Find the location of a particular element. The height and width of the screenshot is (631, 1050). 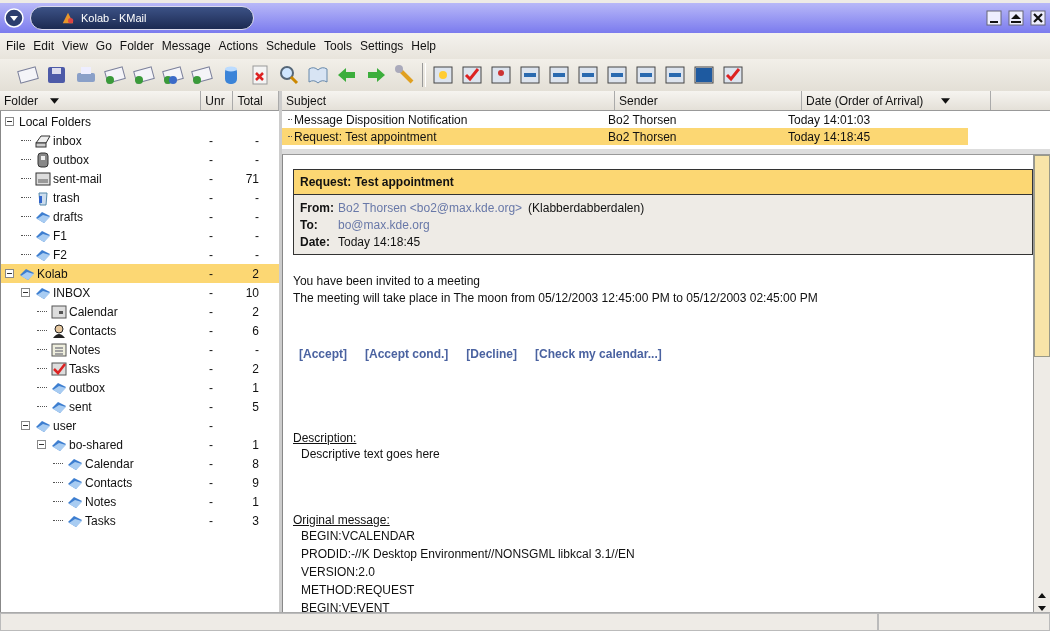

message-subject: Message Disposition Notification is located at coordinates (381, 119).